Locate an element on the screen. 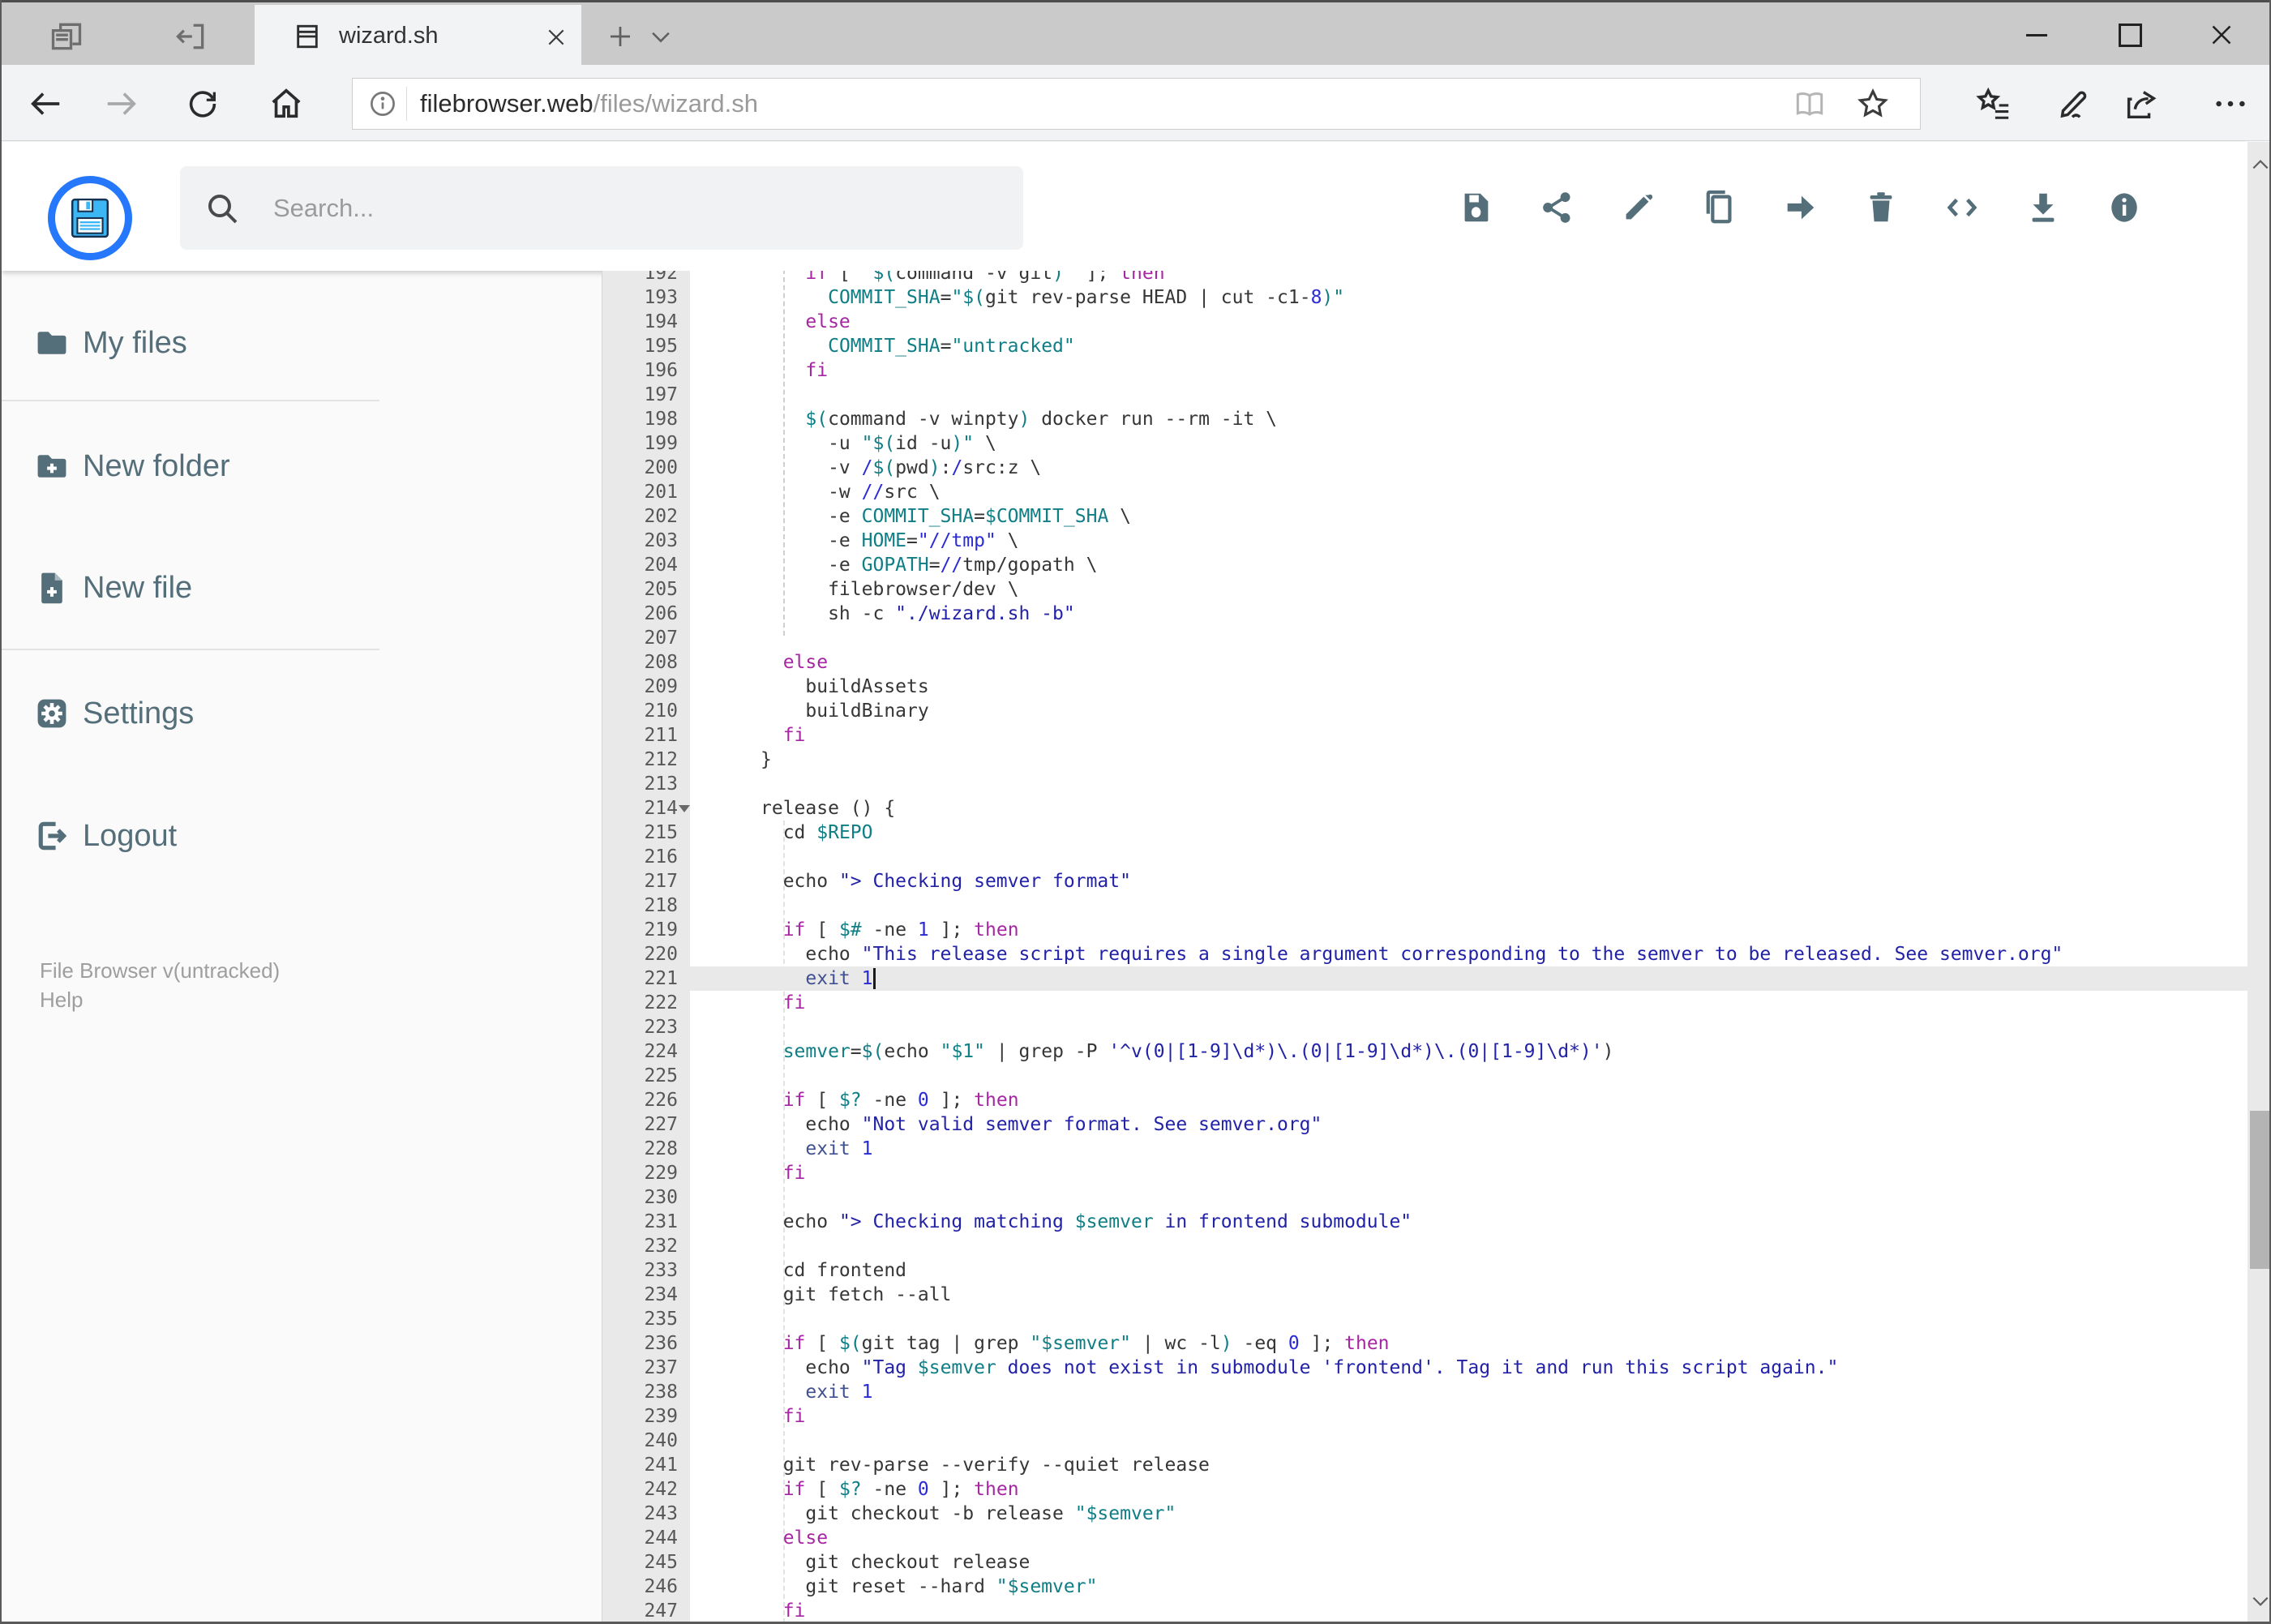 Image resolution: width=2271 pixels, height=1624 pixels. minimize-icon is located at coordinates (2036, 35).